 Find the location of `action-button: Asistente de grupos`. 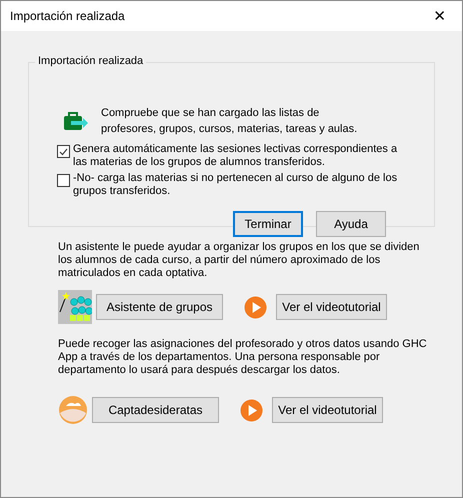

action-button: Asistente de grupos is located at coordinates (159, 307).